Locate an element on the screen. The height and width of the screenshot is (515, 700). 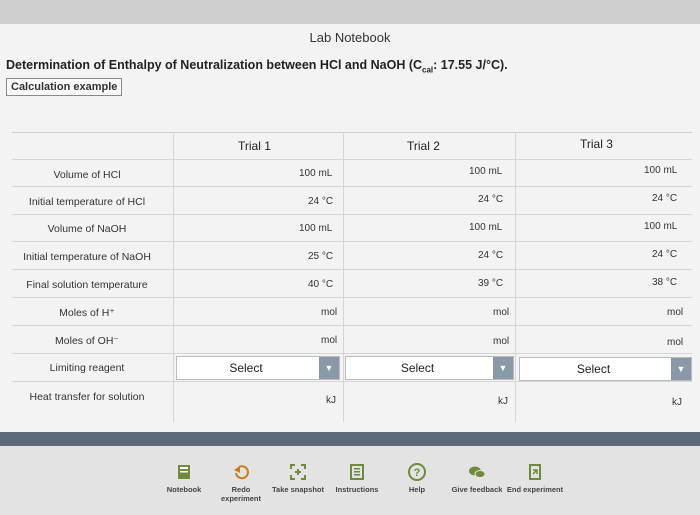
toolbar-redo-experiment: Redo experiment is located at coordinates (241, 482).